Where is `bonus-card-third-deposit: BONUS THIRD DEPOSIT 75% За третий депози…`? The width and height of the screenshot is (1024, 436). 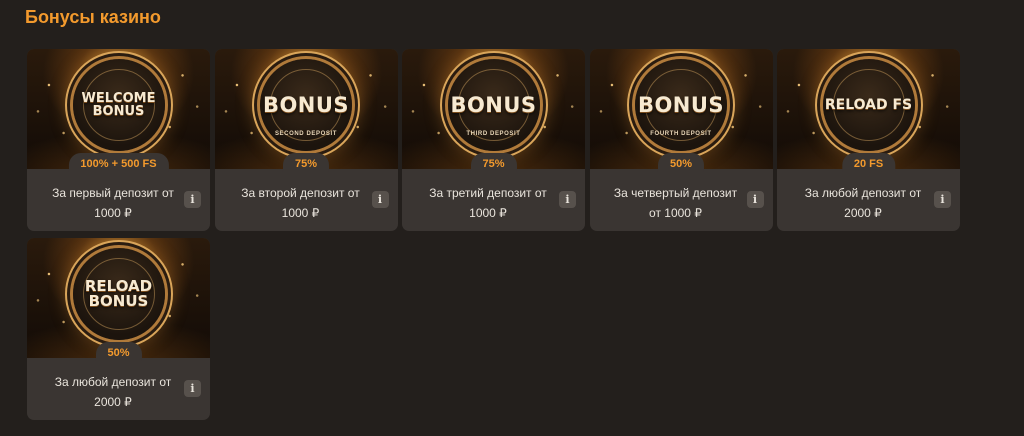
bonus-card-third-deposit: BONUS THIRD DEPOSIT 75% За третий депози… is located at coordinates (493, 140).